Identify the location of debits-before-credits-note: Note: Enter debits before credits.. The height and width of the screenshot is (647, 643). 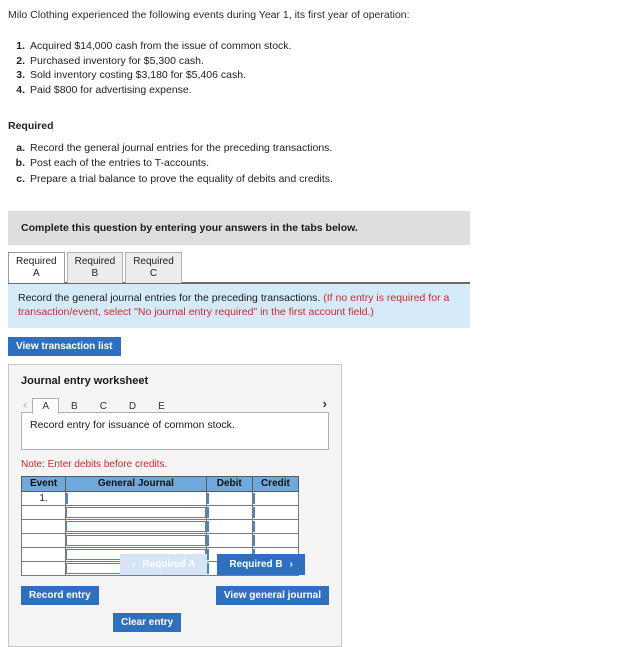
(94, 464).